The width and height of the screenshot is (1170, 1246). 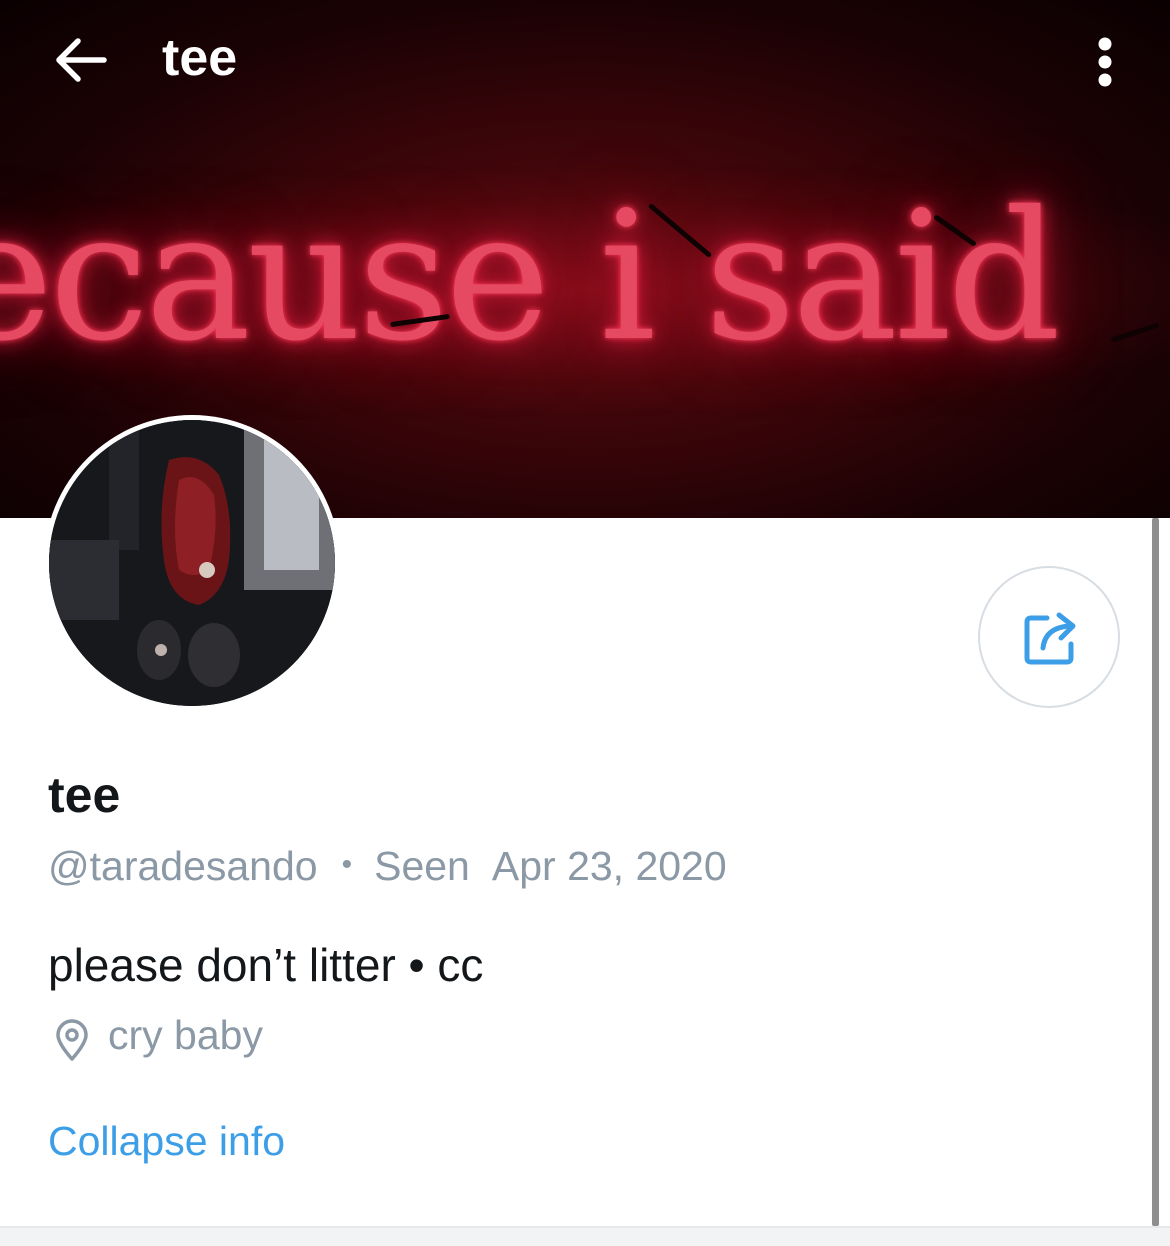 I want to click on top-app-bar: tee, so click(x=585, y=60).